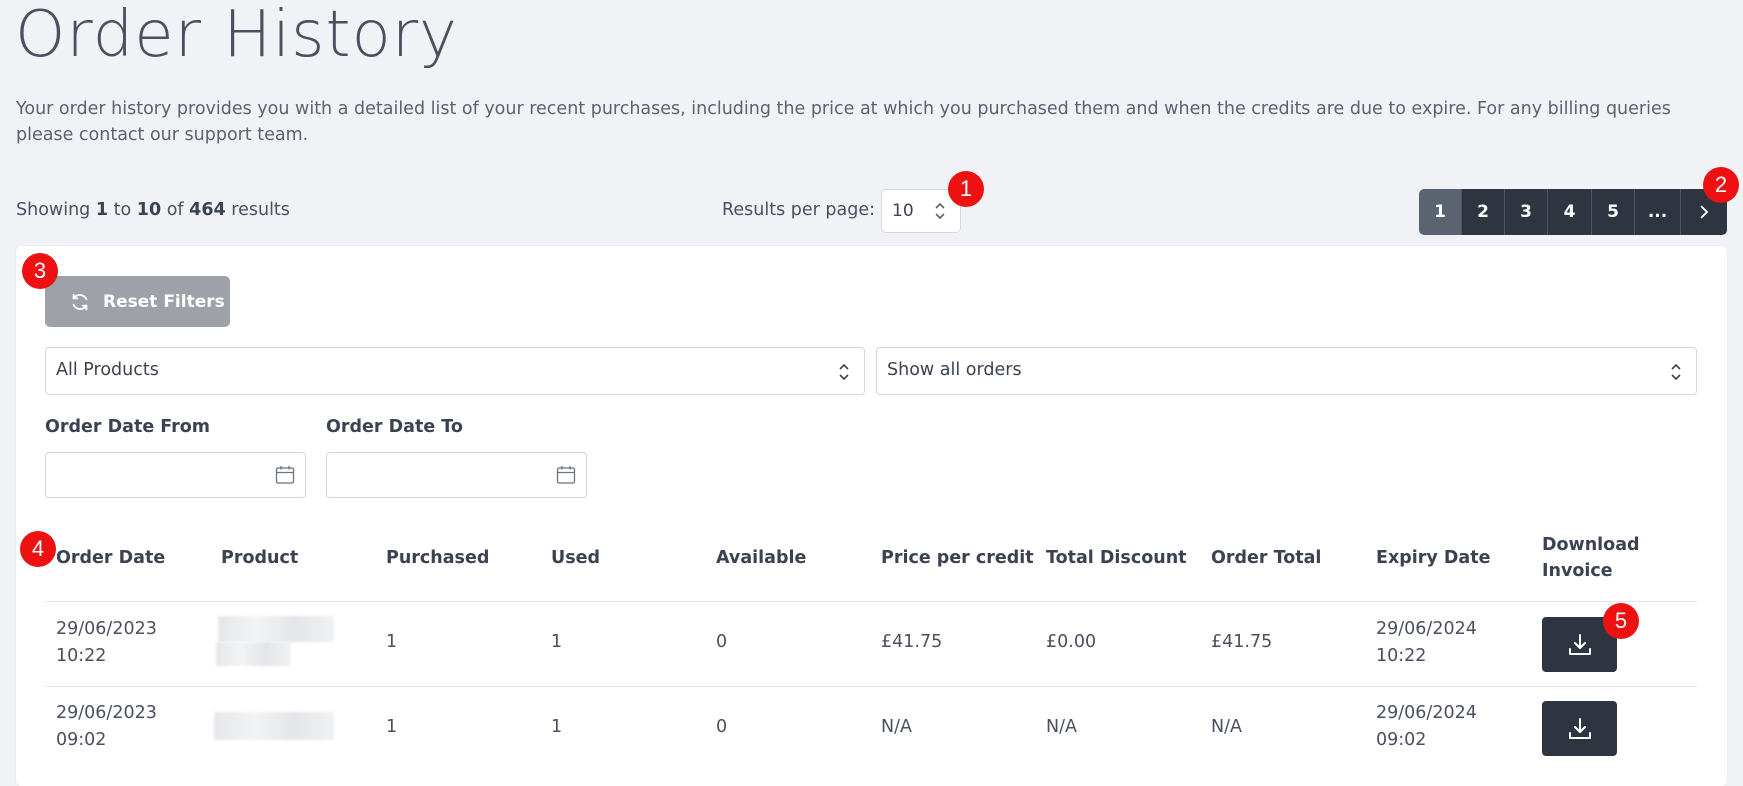 This screenshot has width=1743, height=786. What do you see at coordinates (40, 271) in the screenshot?
I see `annotation-marker-3: 3` at bounding box center [40, 271].